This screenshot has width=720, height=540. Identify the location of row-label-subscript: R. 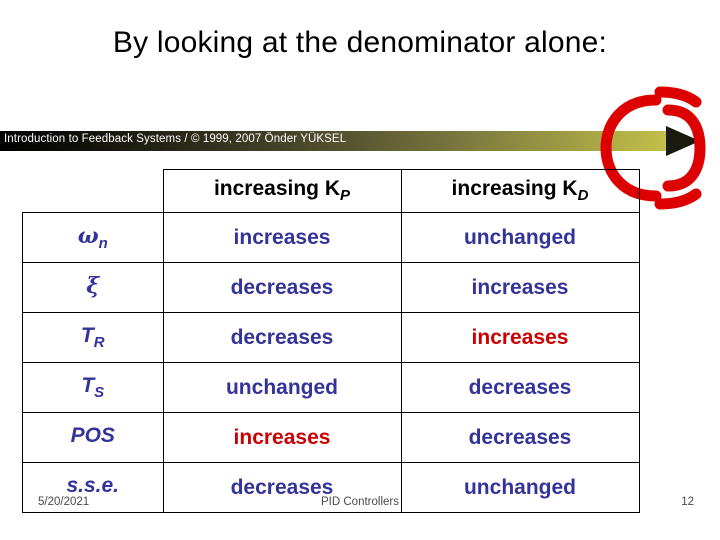
(99, 343).